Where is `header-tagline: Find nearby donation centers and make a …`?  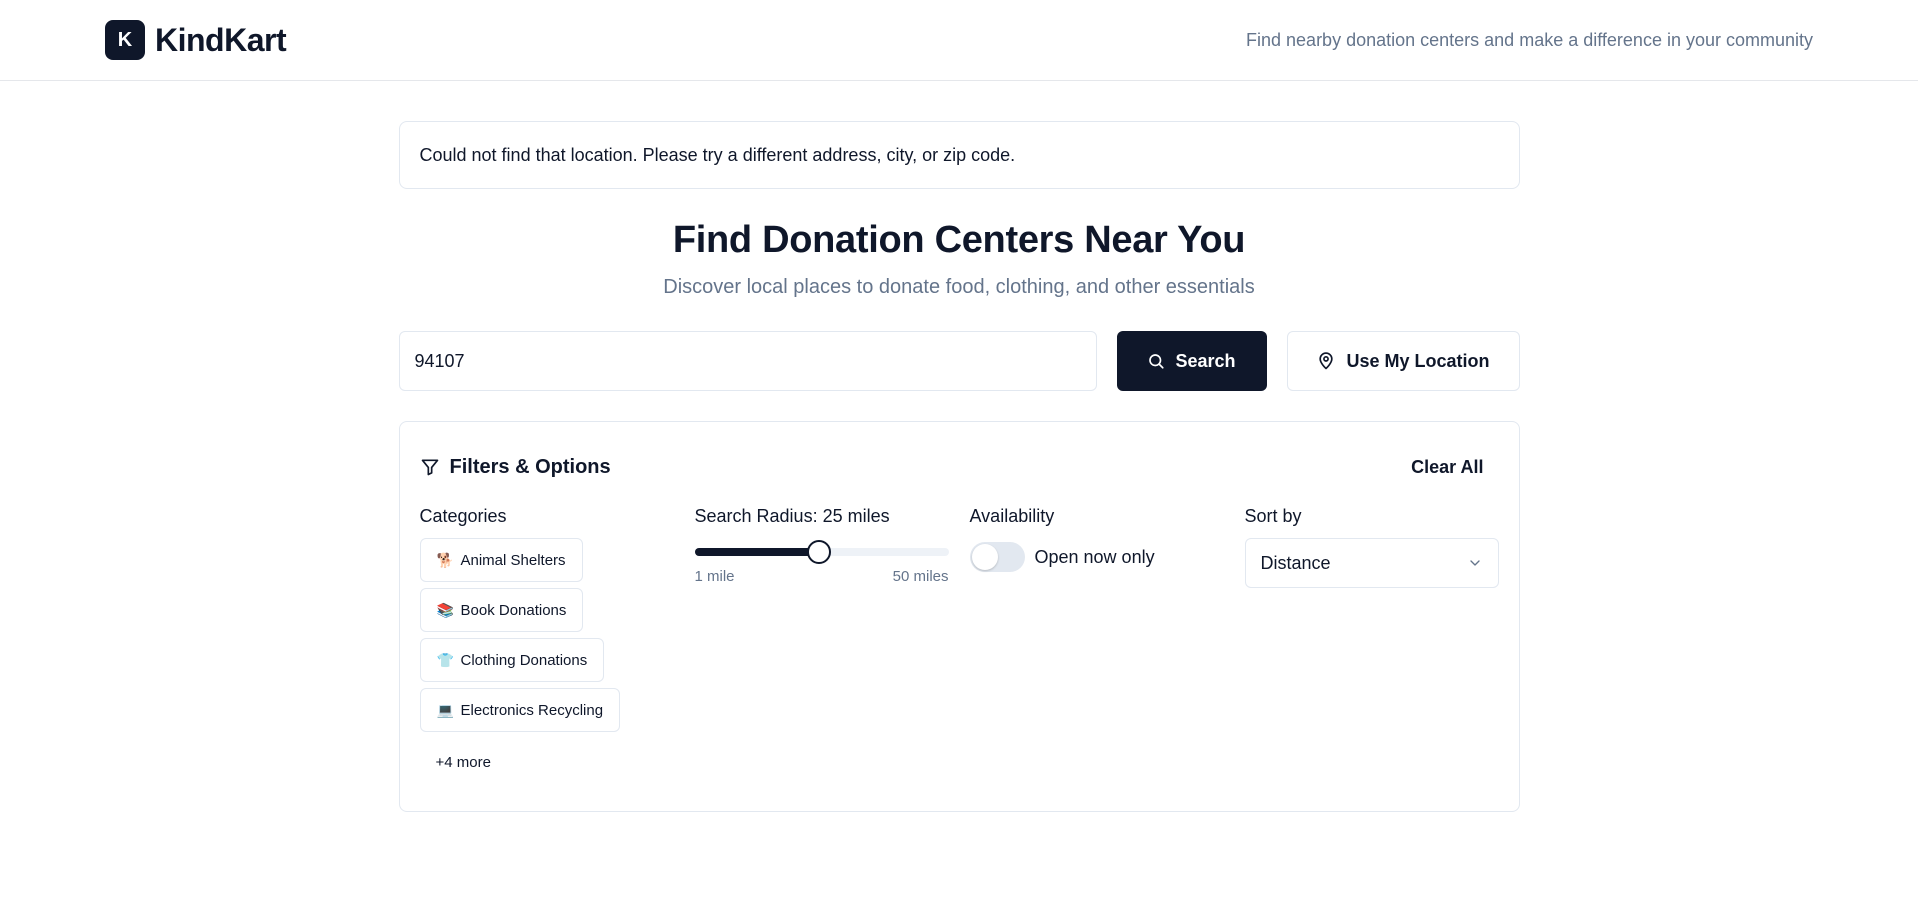
header-tagline: Find nearby donation centers and make a … is located at coordinates (1529, 39).